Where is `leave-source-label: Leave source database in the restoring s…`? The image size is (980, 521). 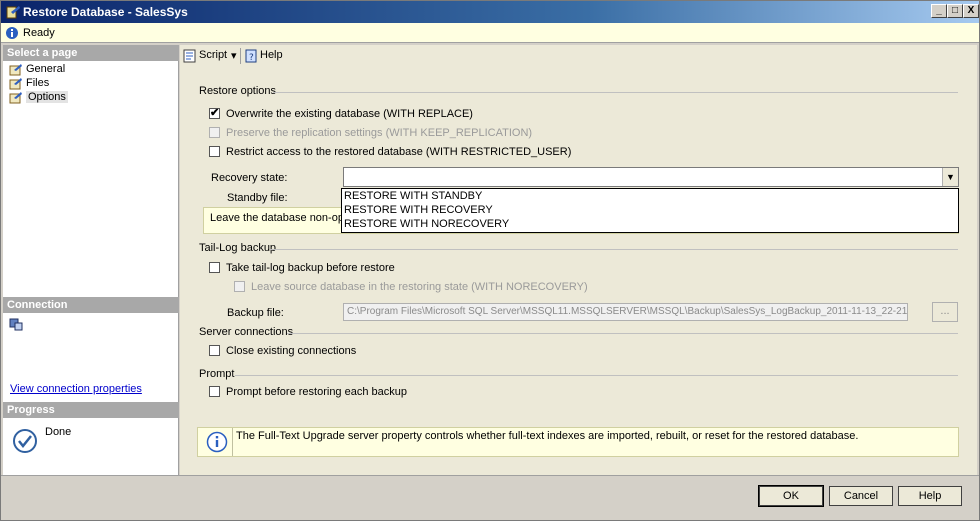 leave-source-label: Leave source database in the restoring s… is located at coordinates (419, 287).